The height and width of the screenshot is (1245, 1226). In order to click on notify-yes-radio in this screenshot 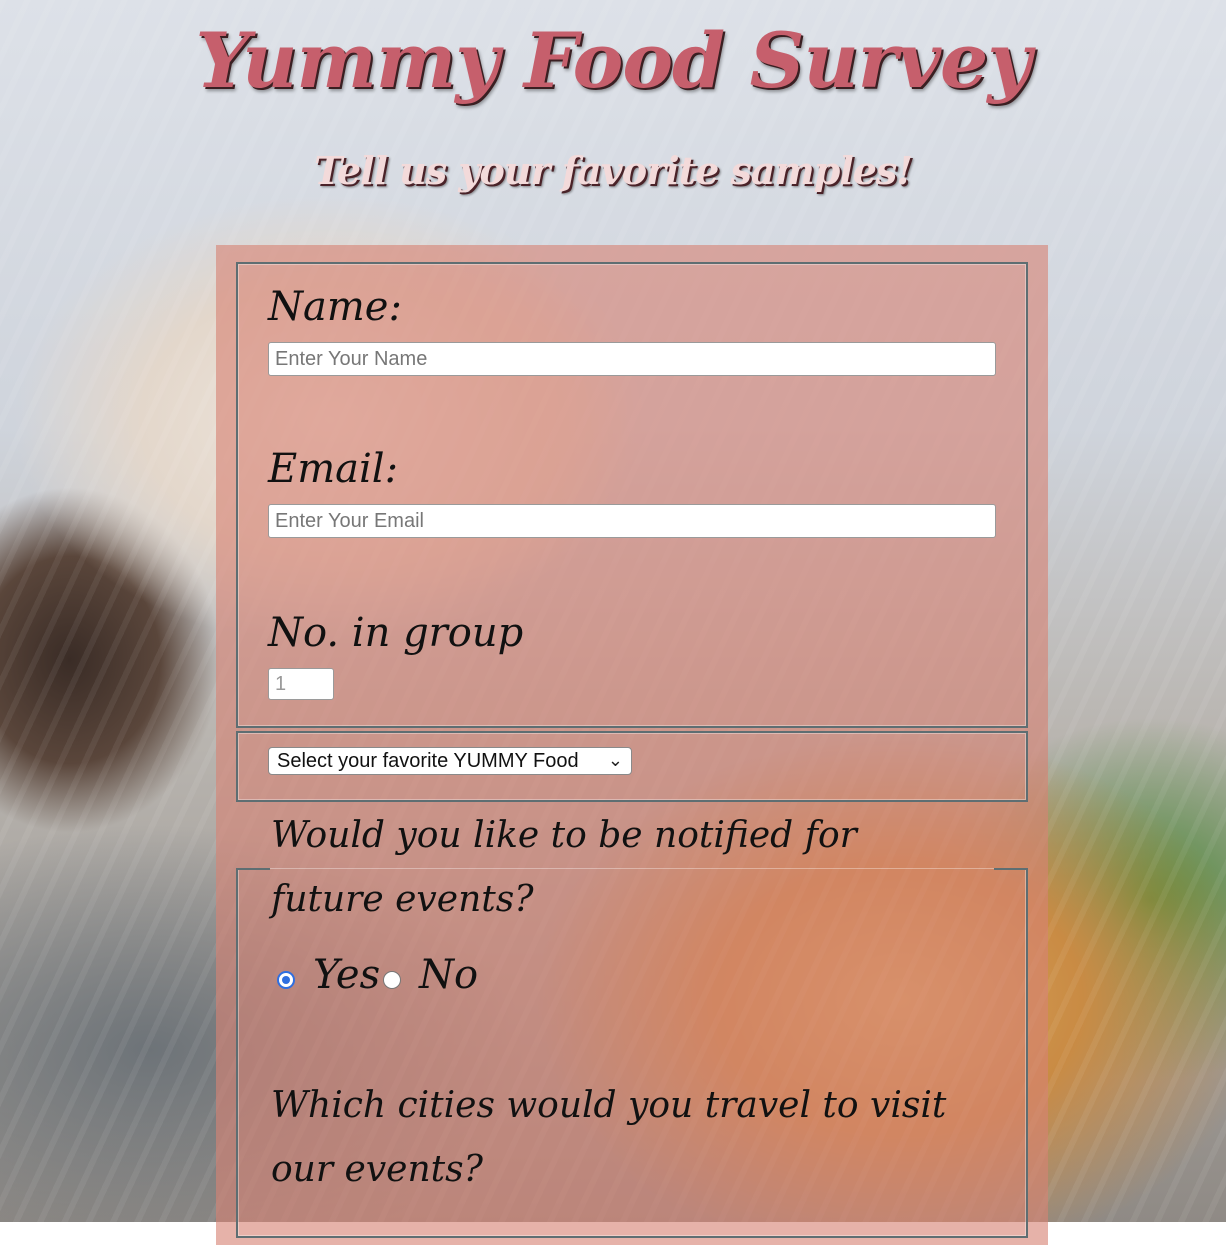, I will do `click(286, 980)`.